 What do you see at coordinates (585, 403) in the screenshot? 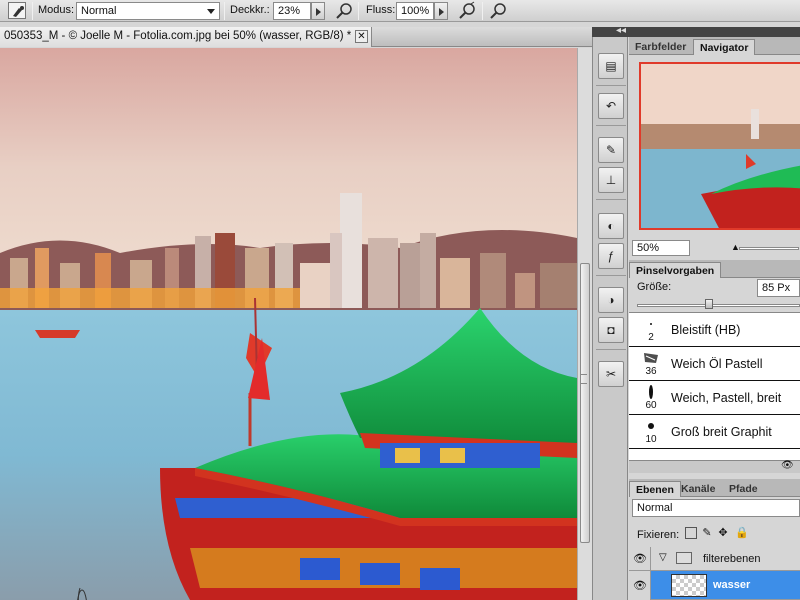
I see `scrollbar-thumb` at bounding box center [585, 403].